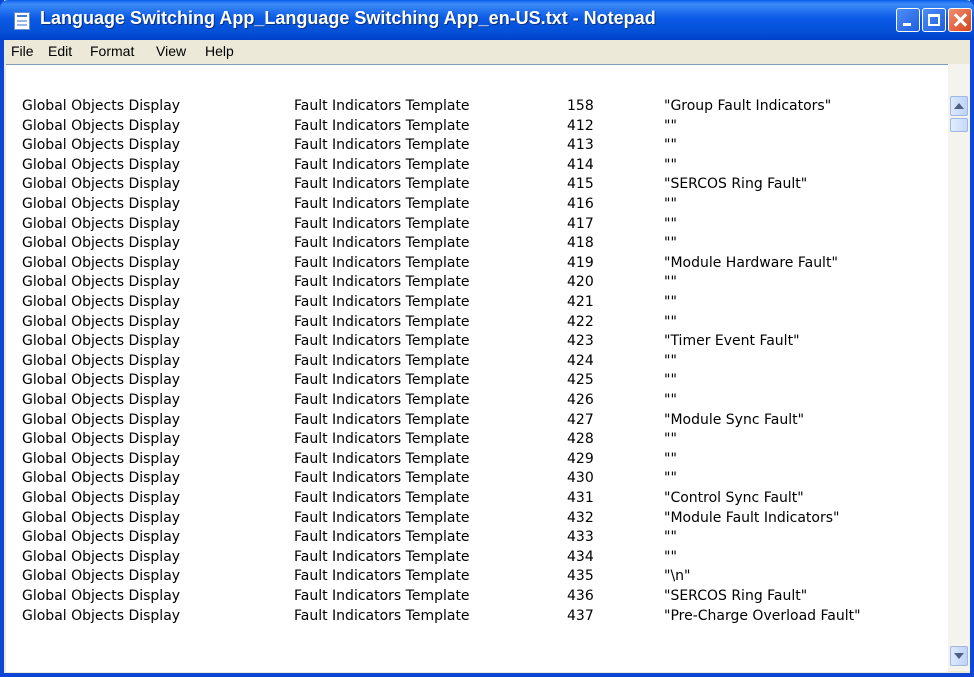 The width and height of the screenshot is (974, 677). What do you see at coordinates (677, 576) in the screenshot?
I see `string-value-cell: "\n"` at bounding box center [677, 576].